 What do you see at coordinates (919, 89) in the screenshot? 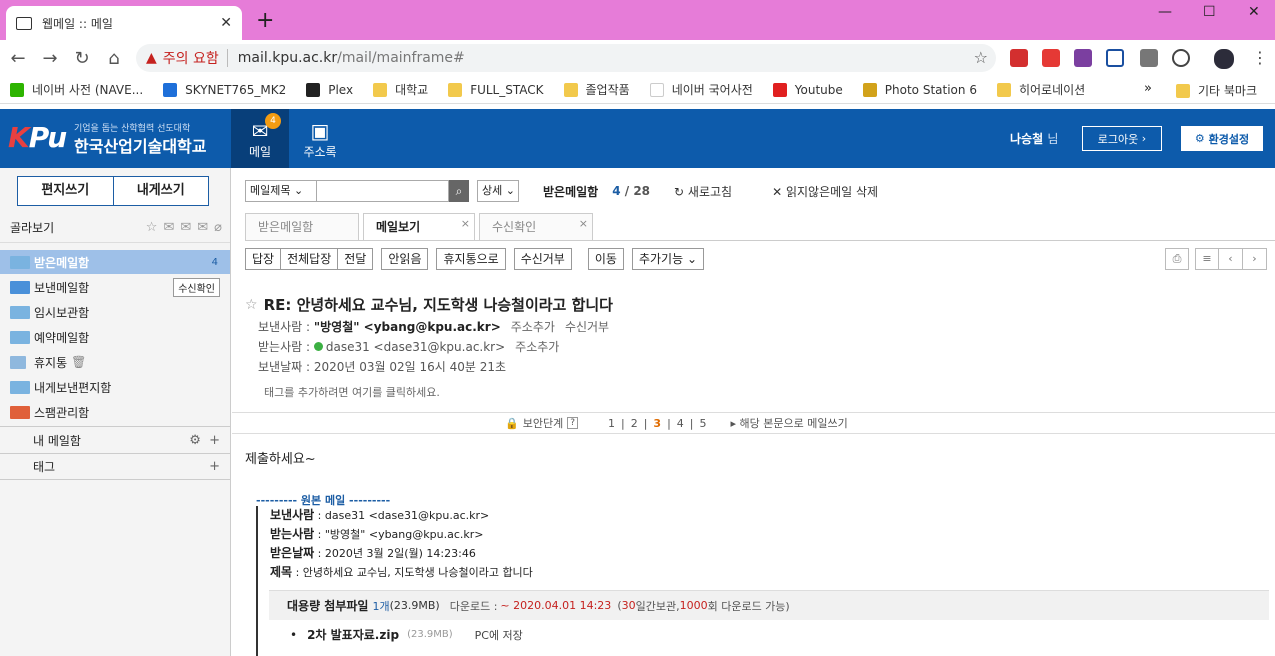
I see `bookmark-item: Photo Station 6` at bounding box center [919, 89].